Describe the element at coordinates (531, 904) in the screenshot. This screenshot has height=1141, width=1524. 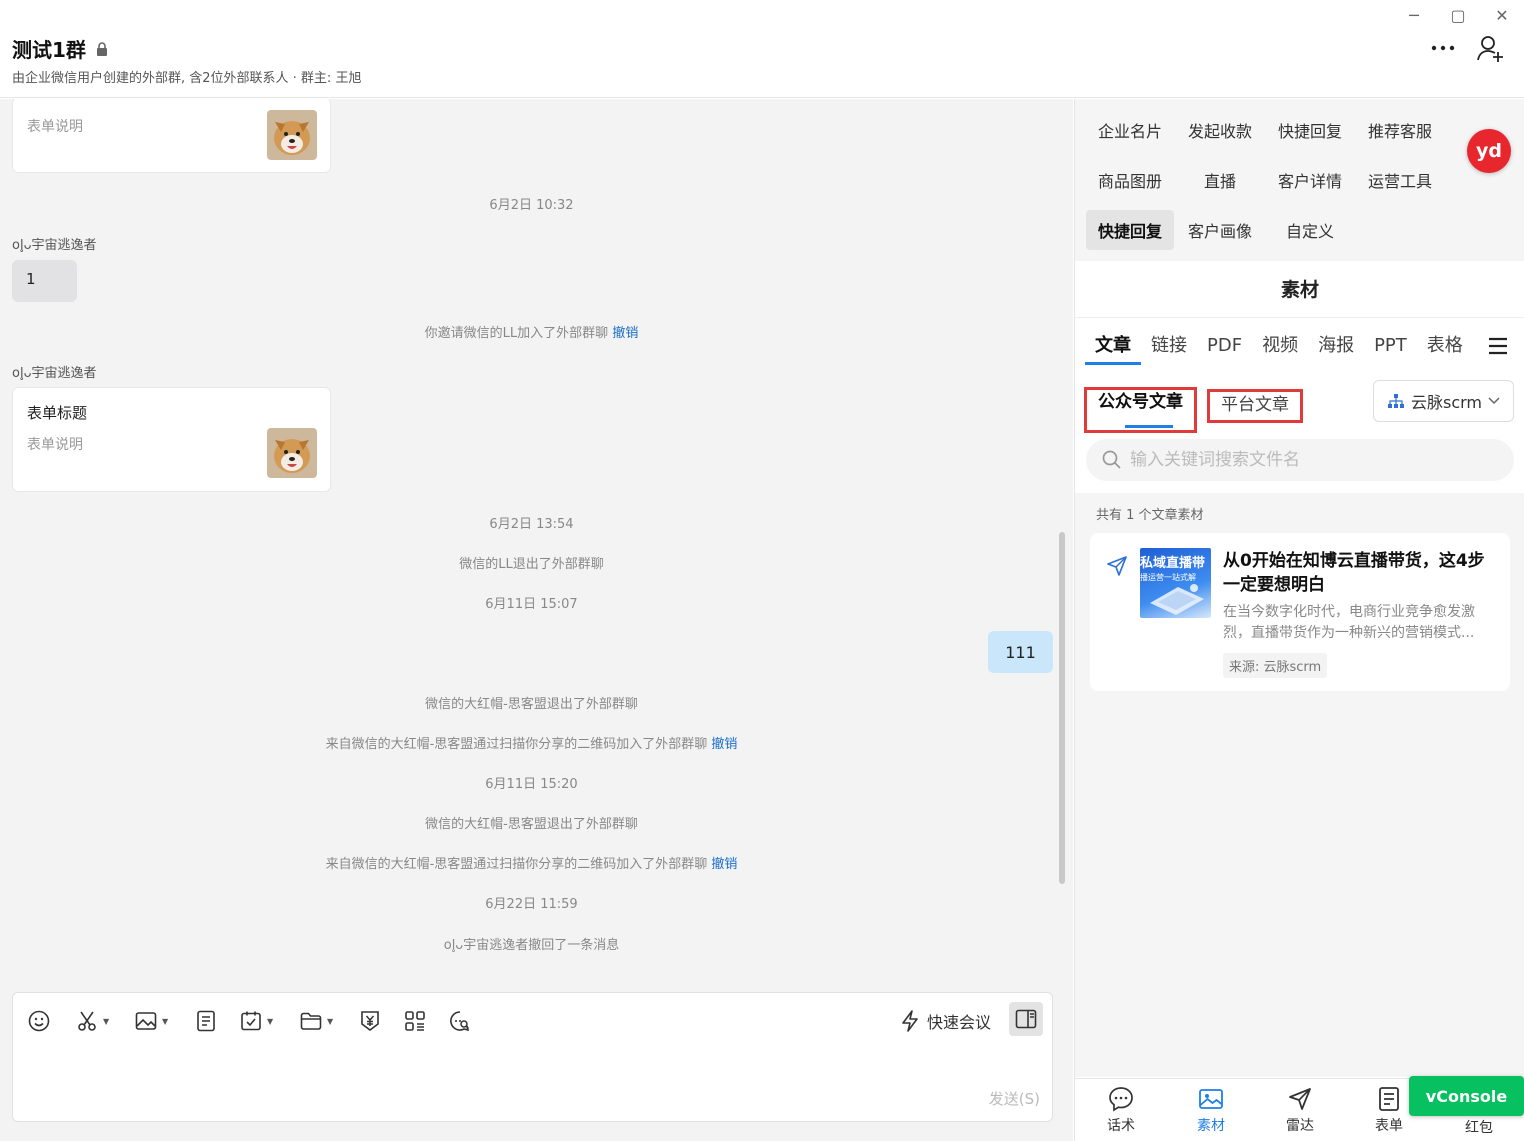
I see `timestamp: 6月22日 11:59` at that location.